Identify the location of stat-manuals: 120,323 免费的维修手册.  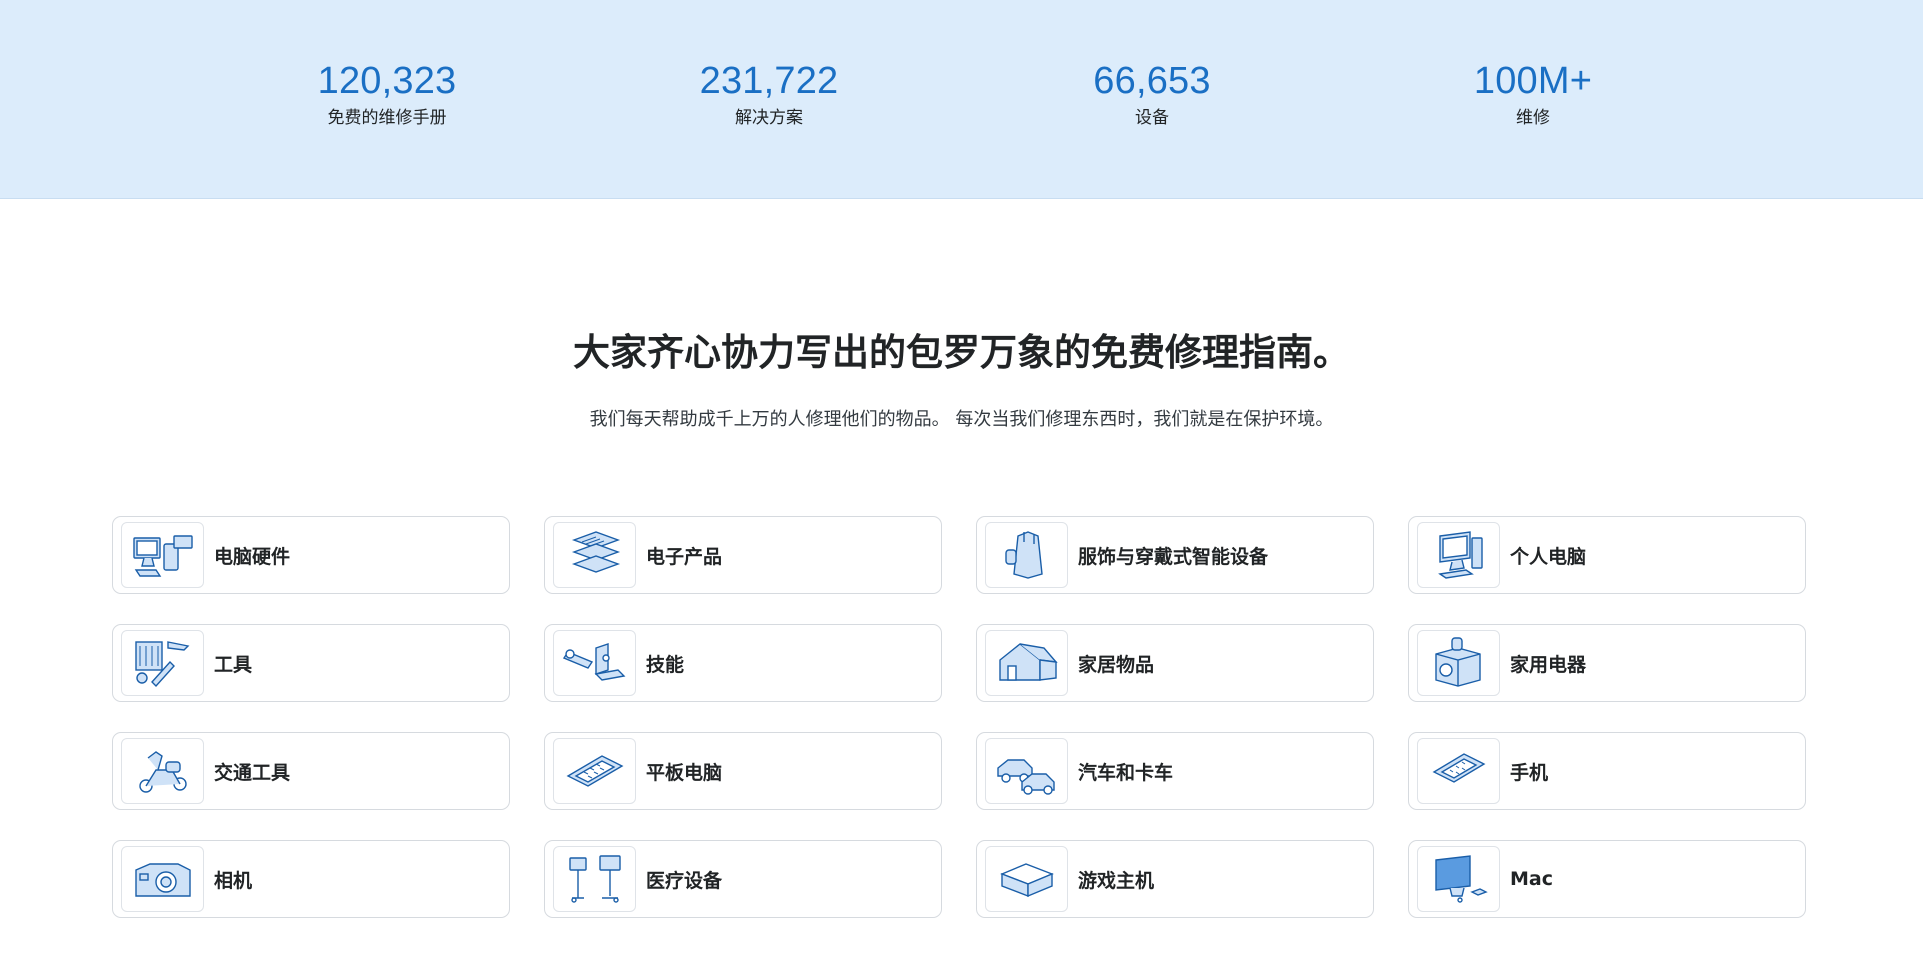
(387, 95).